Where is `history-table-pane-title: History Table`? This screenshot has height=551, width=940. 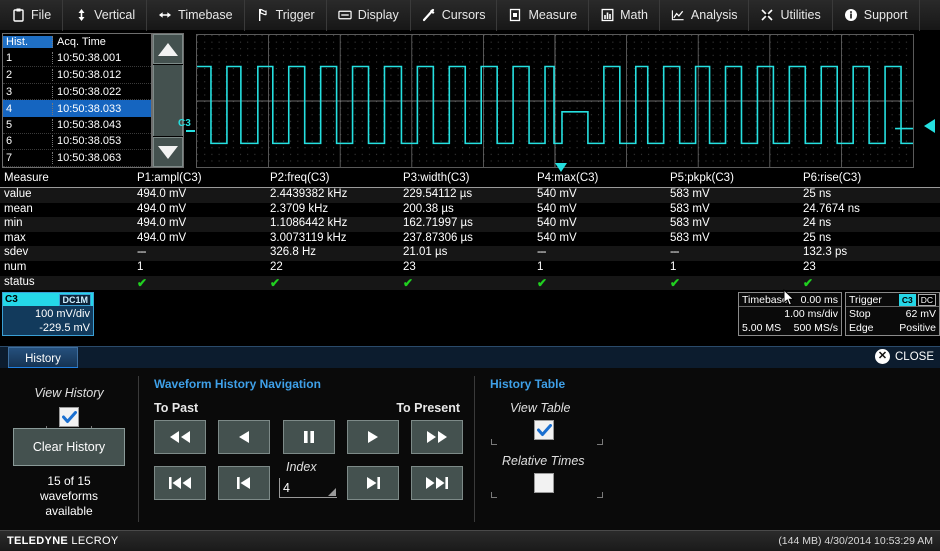
history-table-pane-title: History Table is located at coordinates (528, 384).